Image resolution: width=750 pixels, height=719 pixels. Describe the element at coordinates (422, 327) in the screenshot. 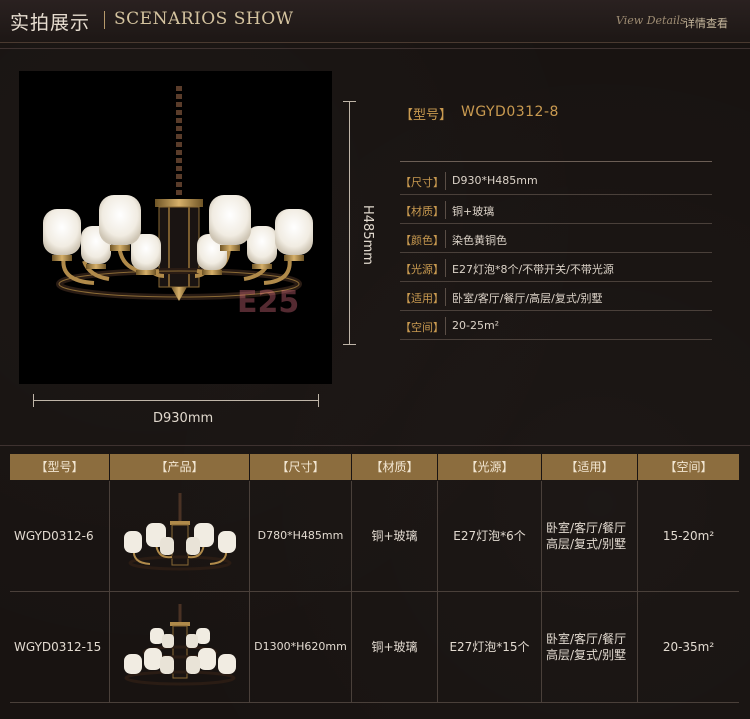

I see `spec-label: 【空间】` at that location.